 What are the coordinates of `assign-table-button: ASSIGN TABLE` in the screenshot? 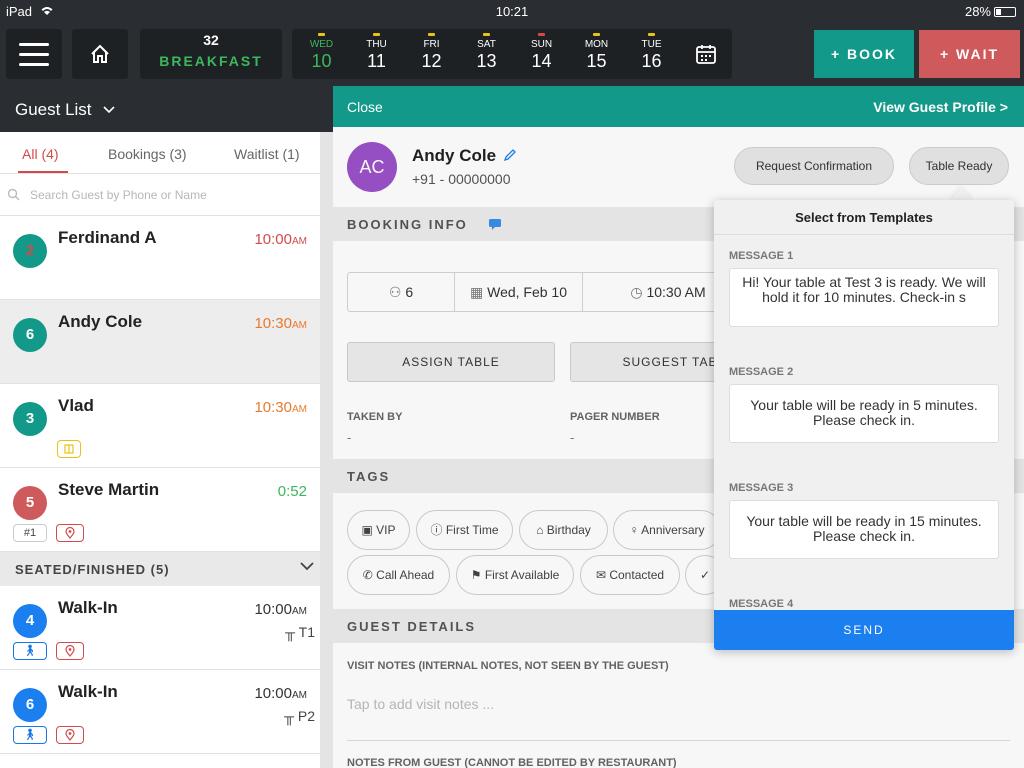 It's located at (451, 362).